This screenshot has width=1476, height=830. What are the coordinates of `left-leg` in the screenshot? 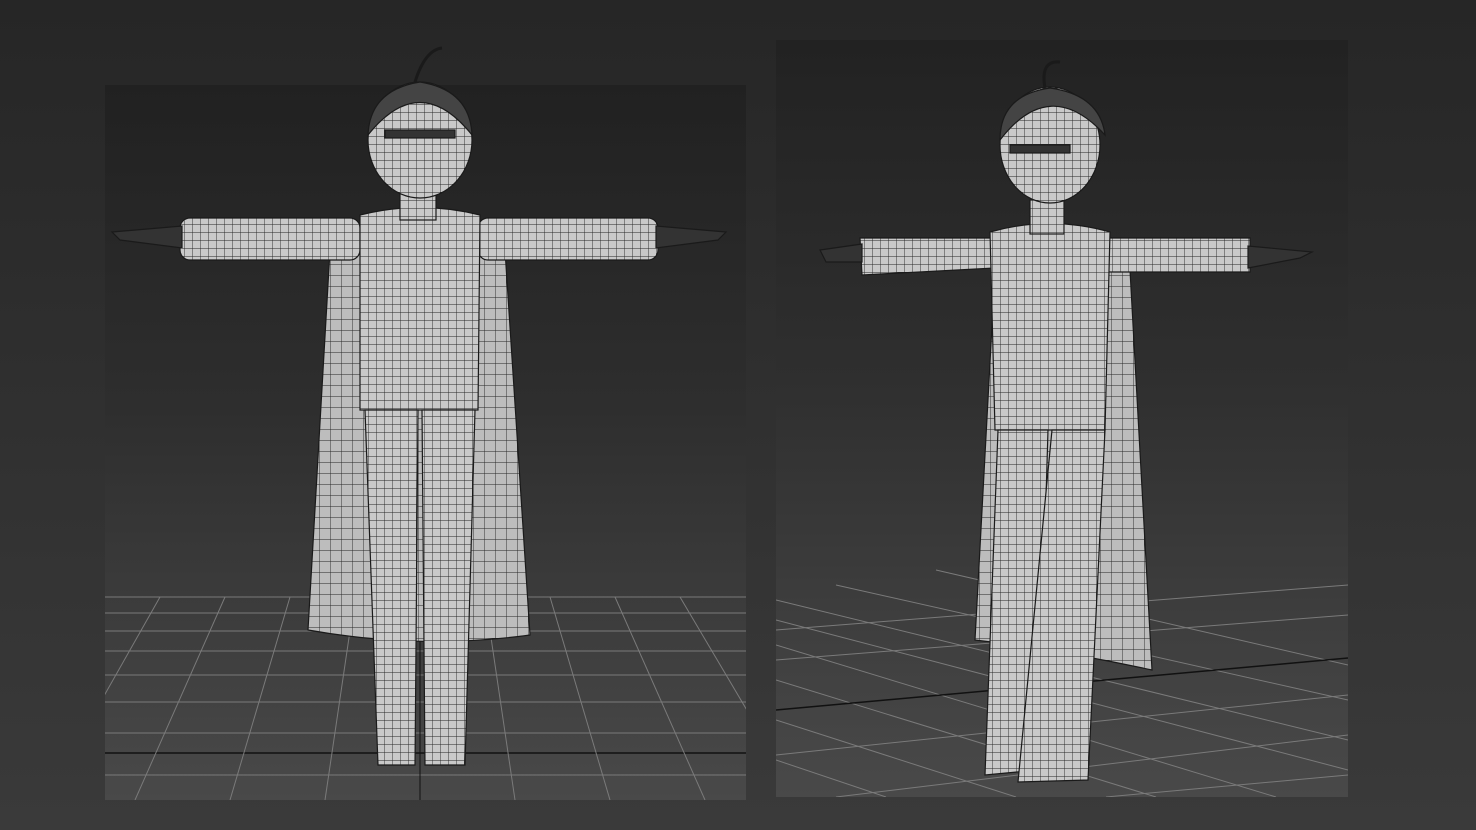 It's located at (391, 587).